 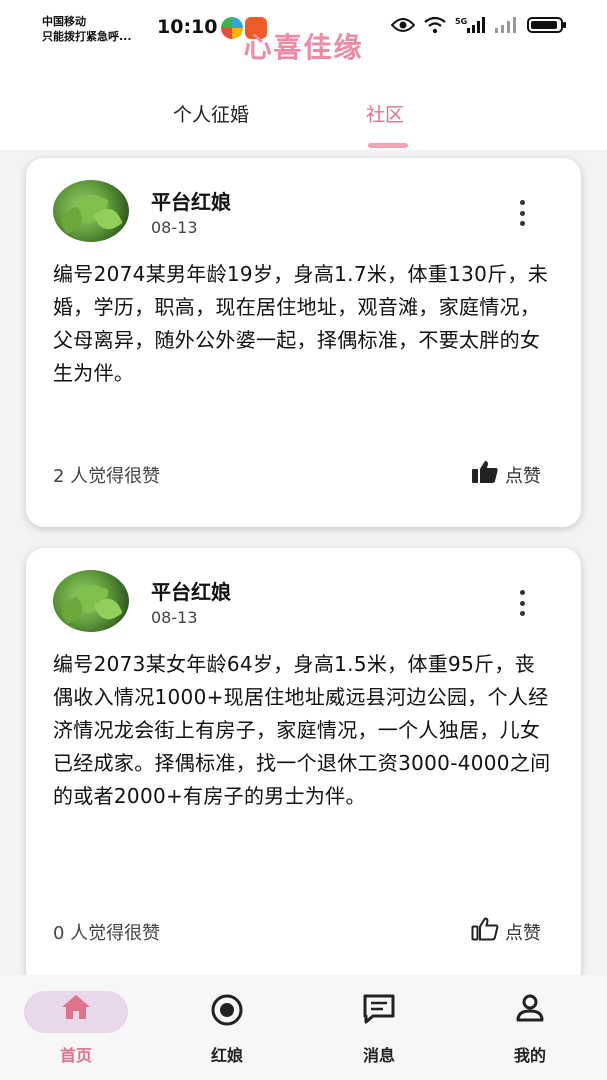 What do you see at coordinates (75, 1055) in the screenshot?
I see `nav-home-label: 首页` at bounding box center [75, 1055].